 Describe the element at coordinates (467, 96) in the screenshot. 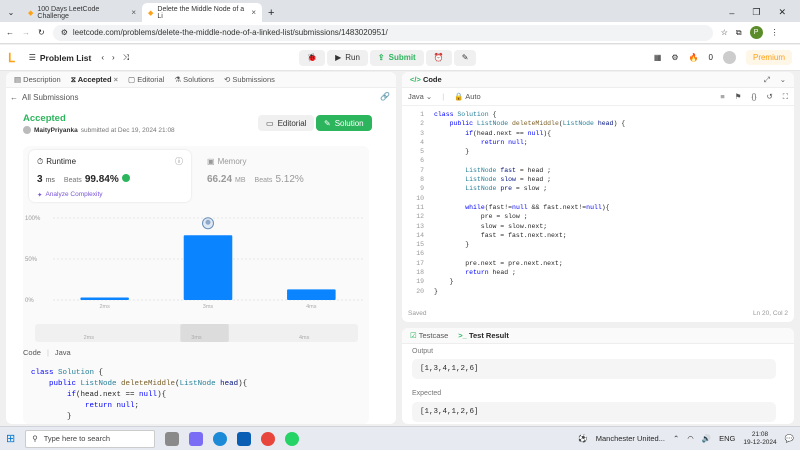

I see `auto-mode-toggle: 🔒 Auto` at that location.